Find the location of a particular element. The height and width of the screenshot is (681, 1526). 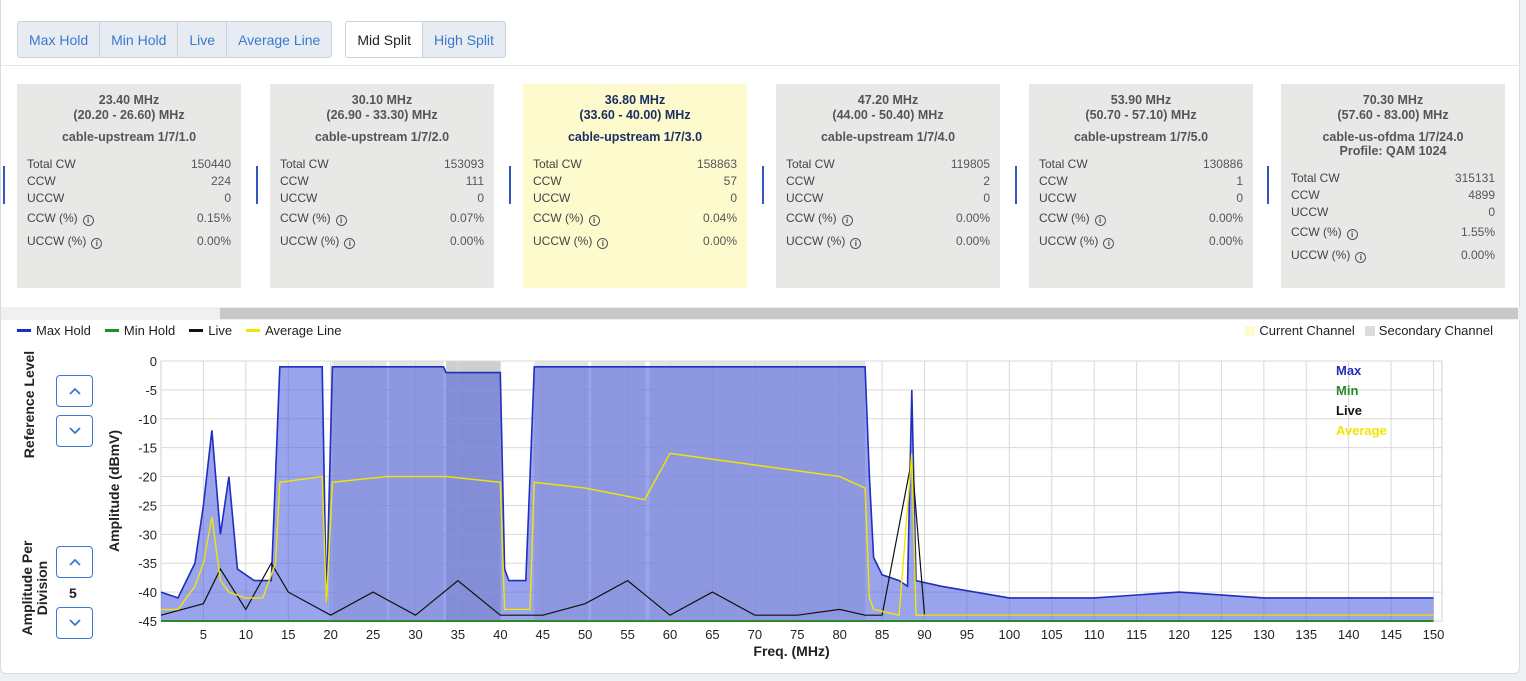

channel-interface: cable-upstream 1/7/1.0 is located at coordinates (129, 137).